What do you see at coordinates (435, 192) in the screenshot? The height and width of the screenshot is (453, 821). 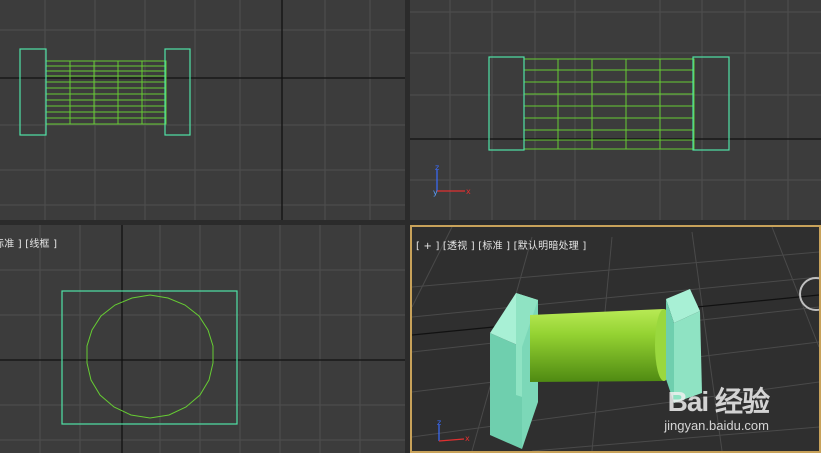 I see `y-axis-label: y` at bounding box center [435, 192].